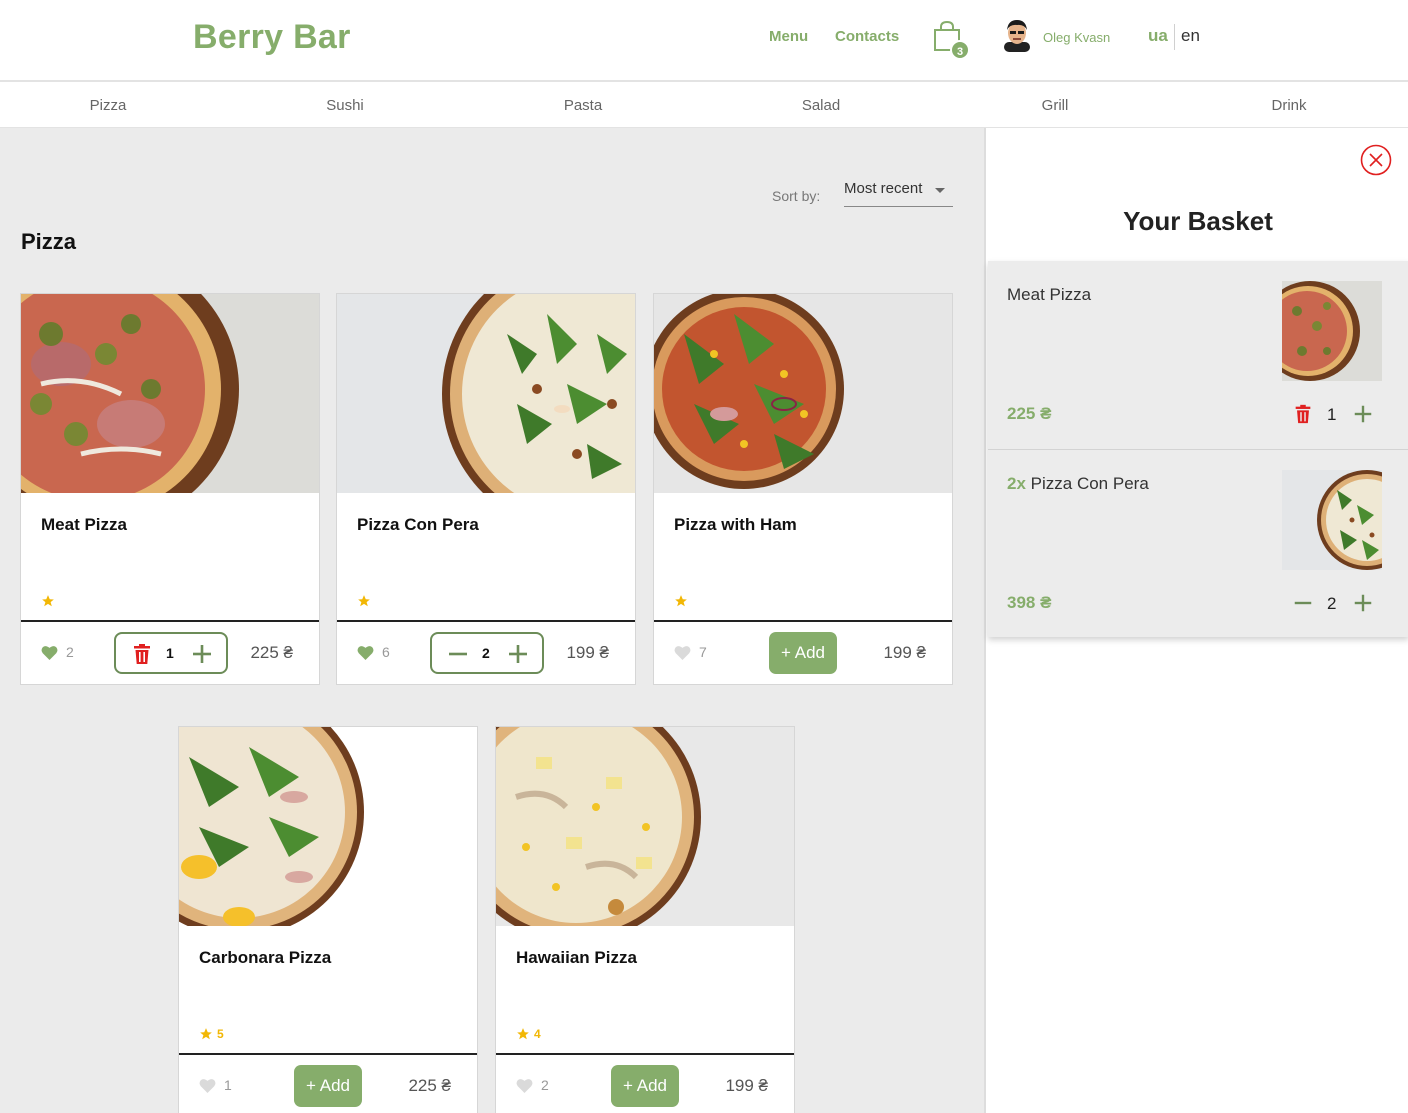 The width and height of the screenshot is (1408, 1113). I want to click on category-drink: Drink, so click(1288, 105).